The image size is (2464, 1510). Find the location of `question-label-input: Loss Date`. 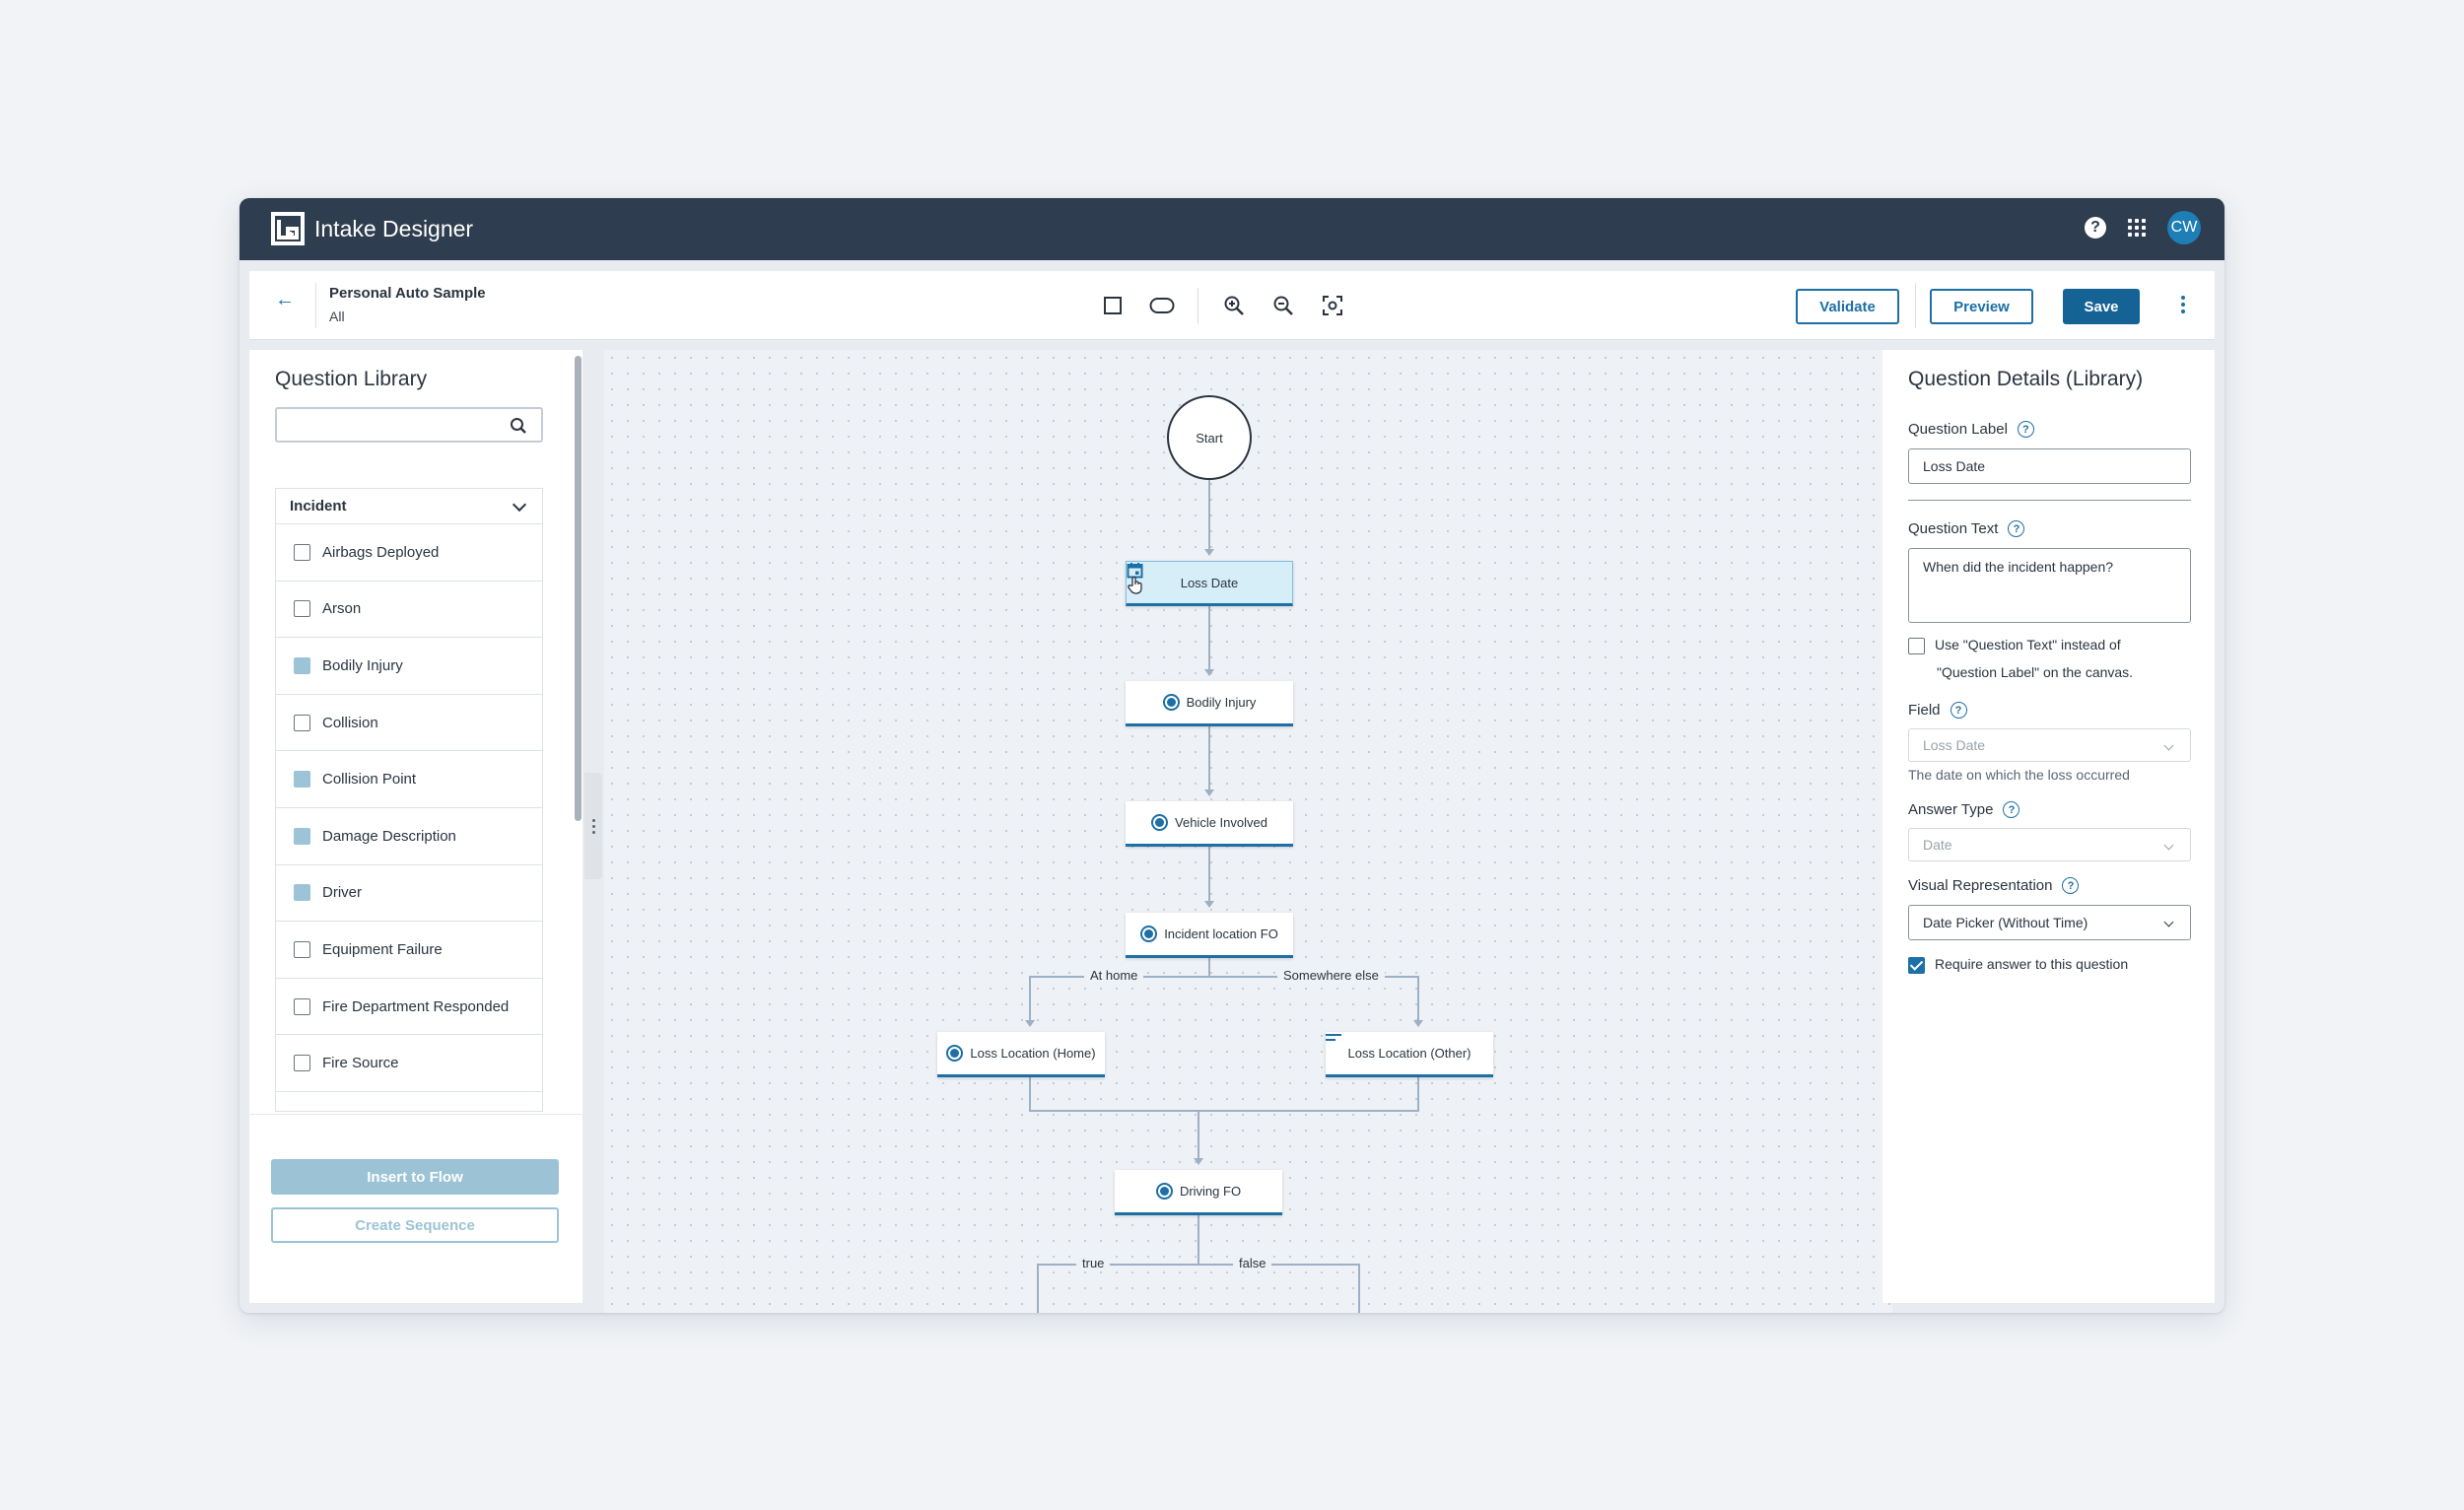

question-label-input: Loss Date is located at coordinates (2049, 466).